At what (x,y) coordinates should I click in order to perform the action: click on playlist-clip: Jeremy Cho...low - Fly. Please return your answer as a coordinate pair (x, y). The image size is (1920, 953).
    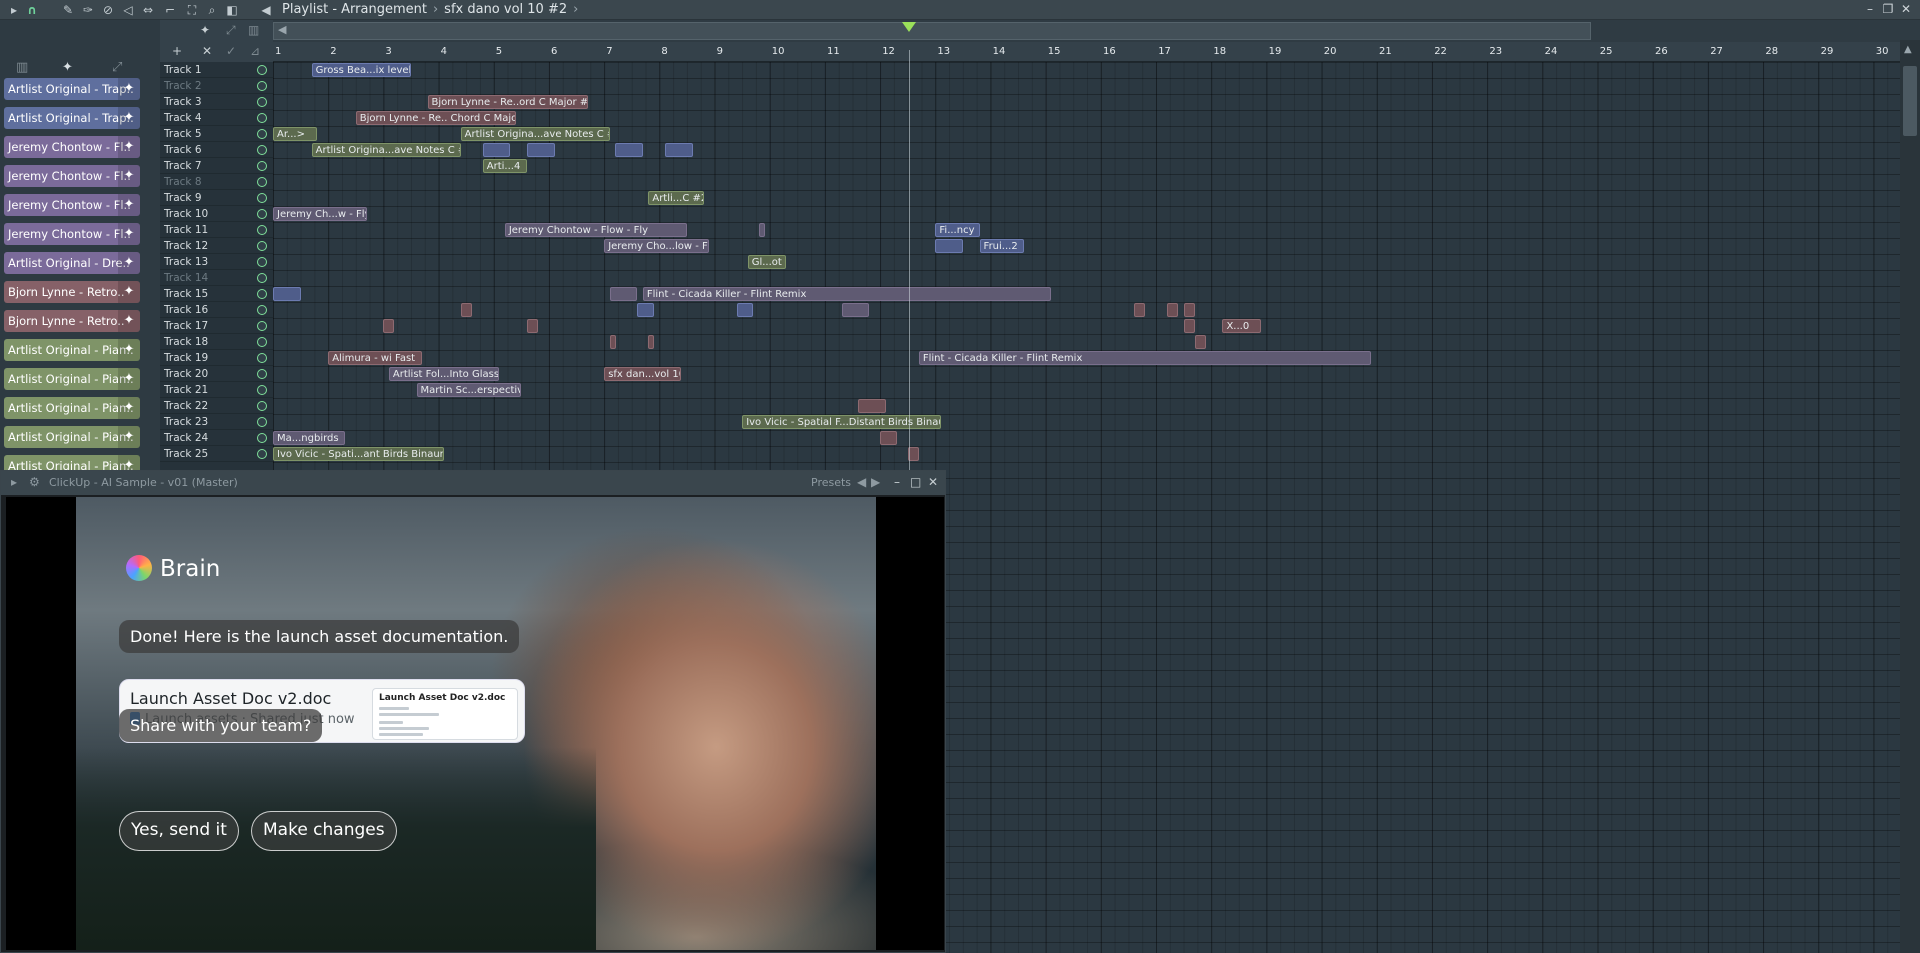
    Looking at the image, I should click on (657, 246).